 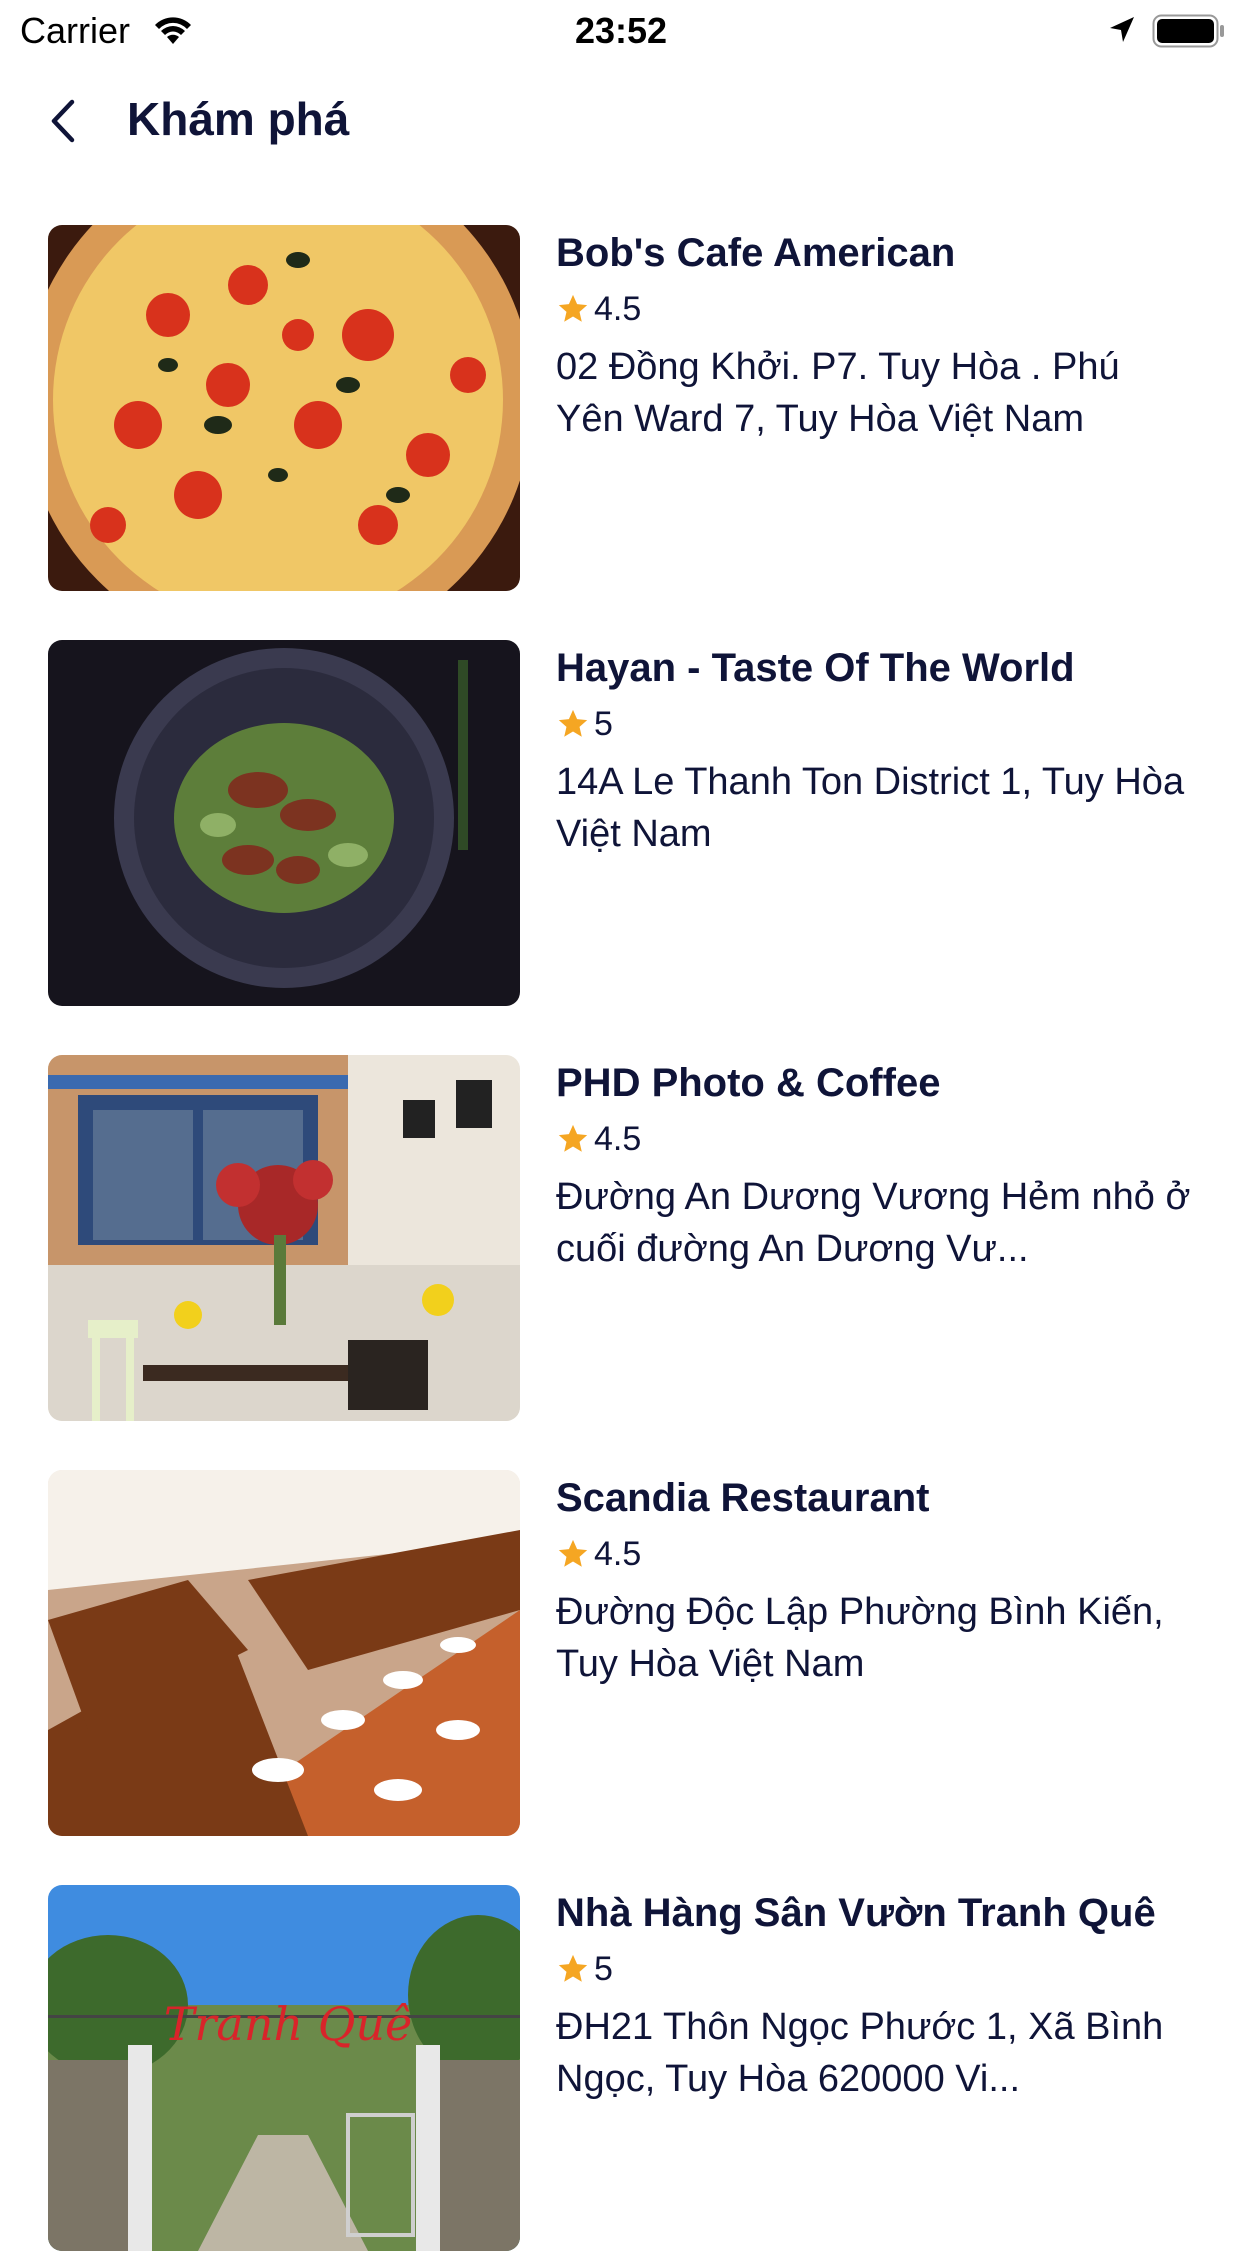 I want to click on place-photo-pizza, so click(x=284, y=408).